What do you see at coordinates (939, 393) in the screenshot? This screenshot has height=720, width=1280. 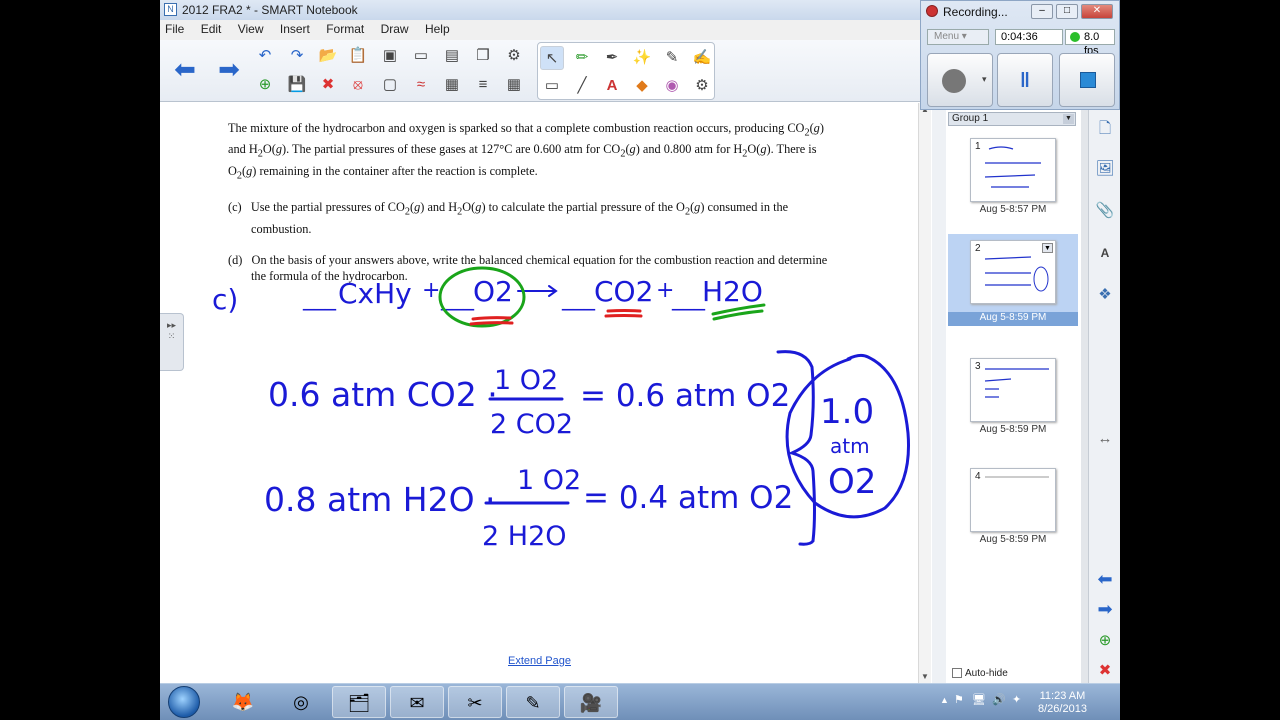 I see `panel-splitter` at bounding box center [939, 393].